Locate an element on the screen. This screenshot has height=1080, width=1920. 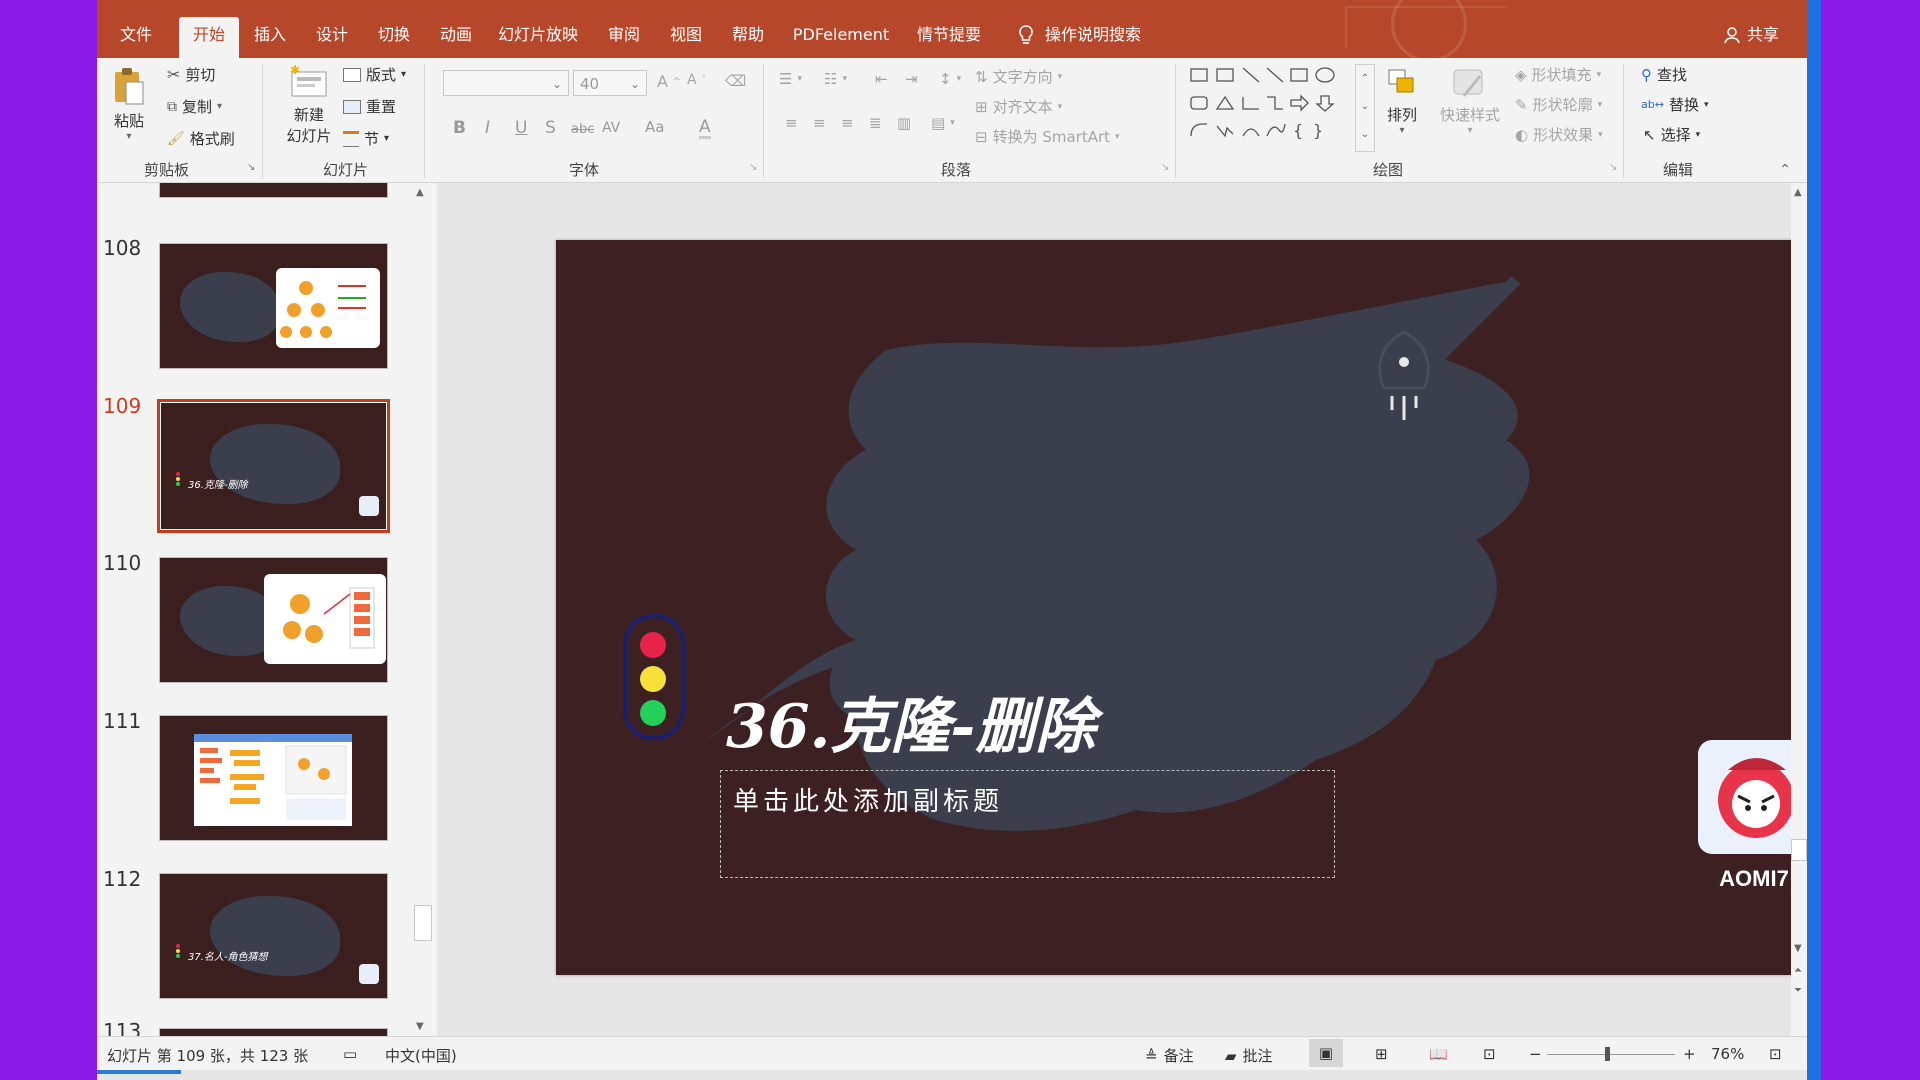
zoom-out-button: − is located at coordinates (1535, 1054).